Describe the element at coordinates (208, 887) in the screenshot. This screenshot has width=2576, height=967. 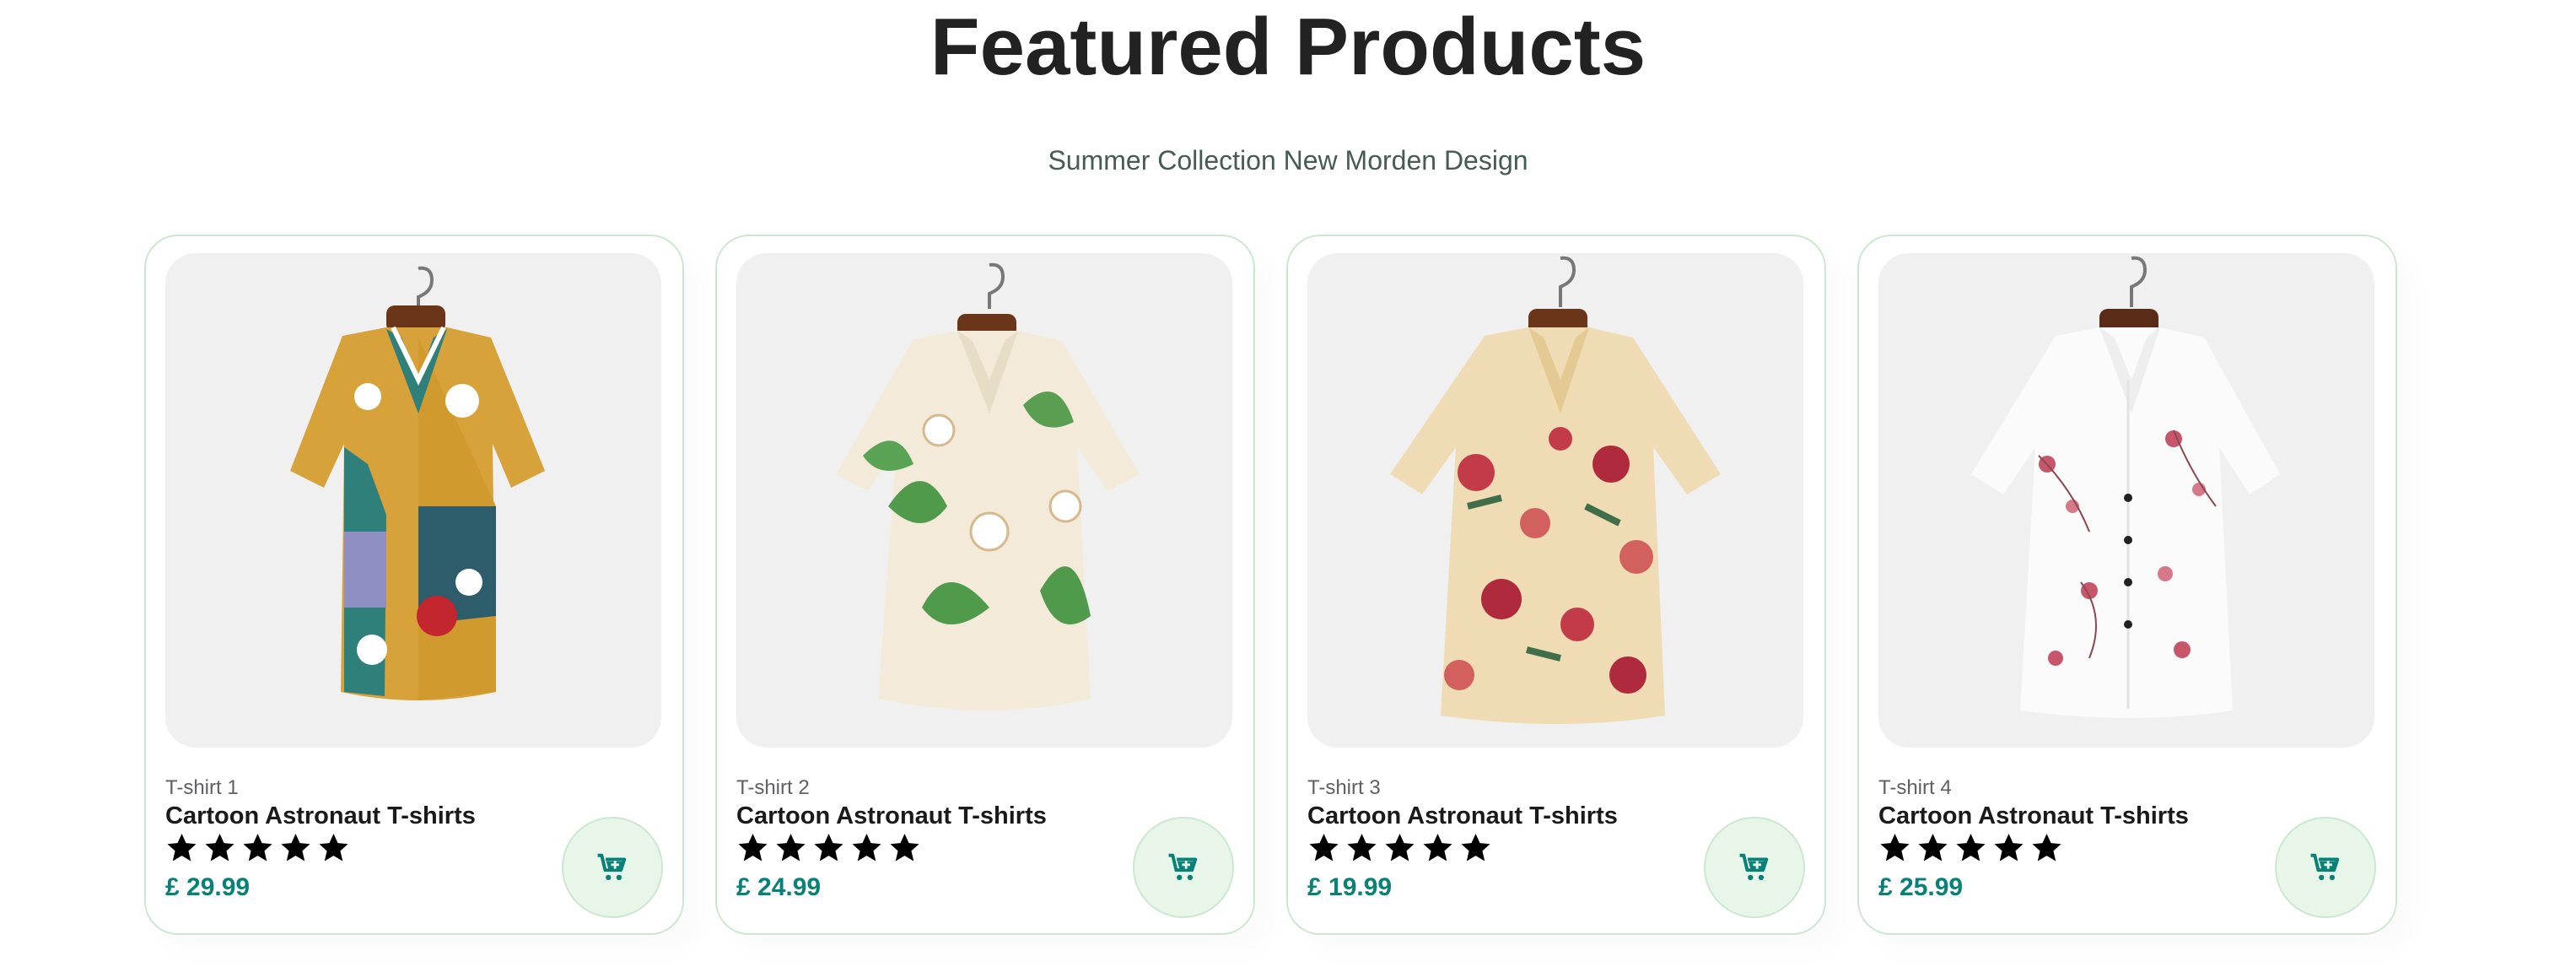
I see `product-price: £ 29.99` at that location.